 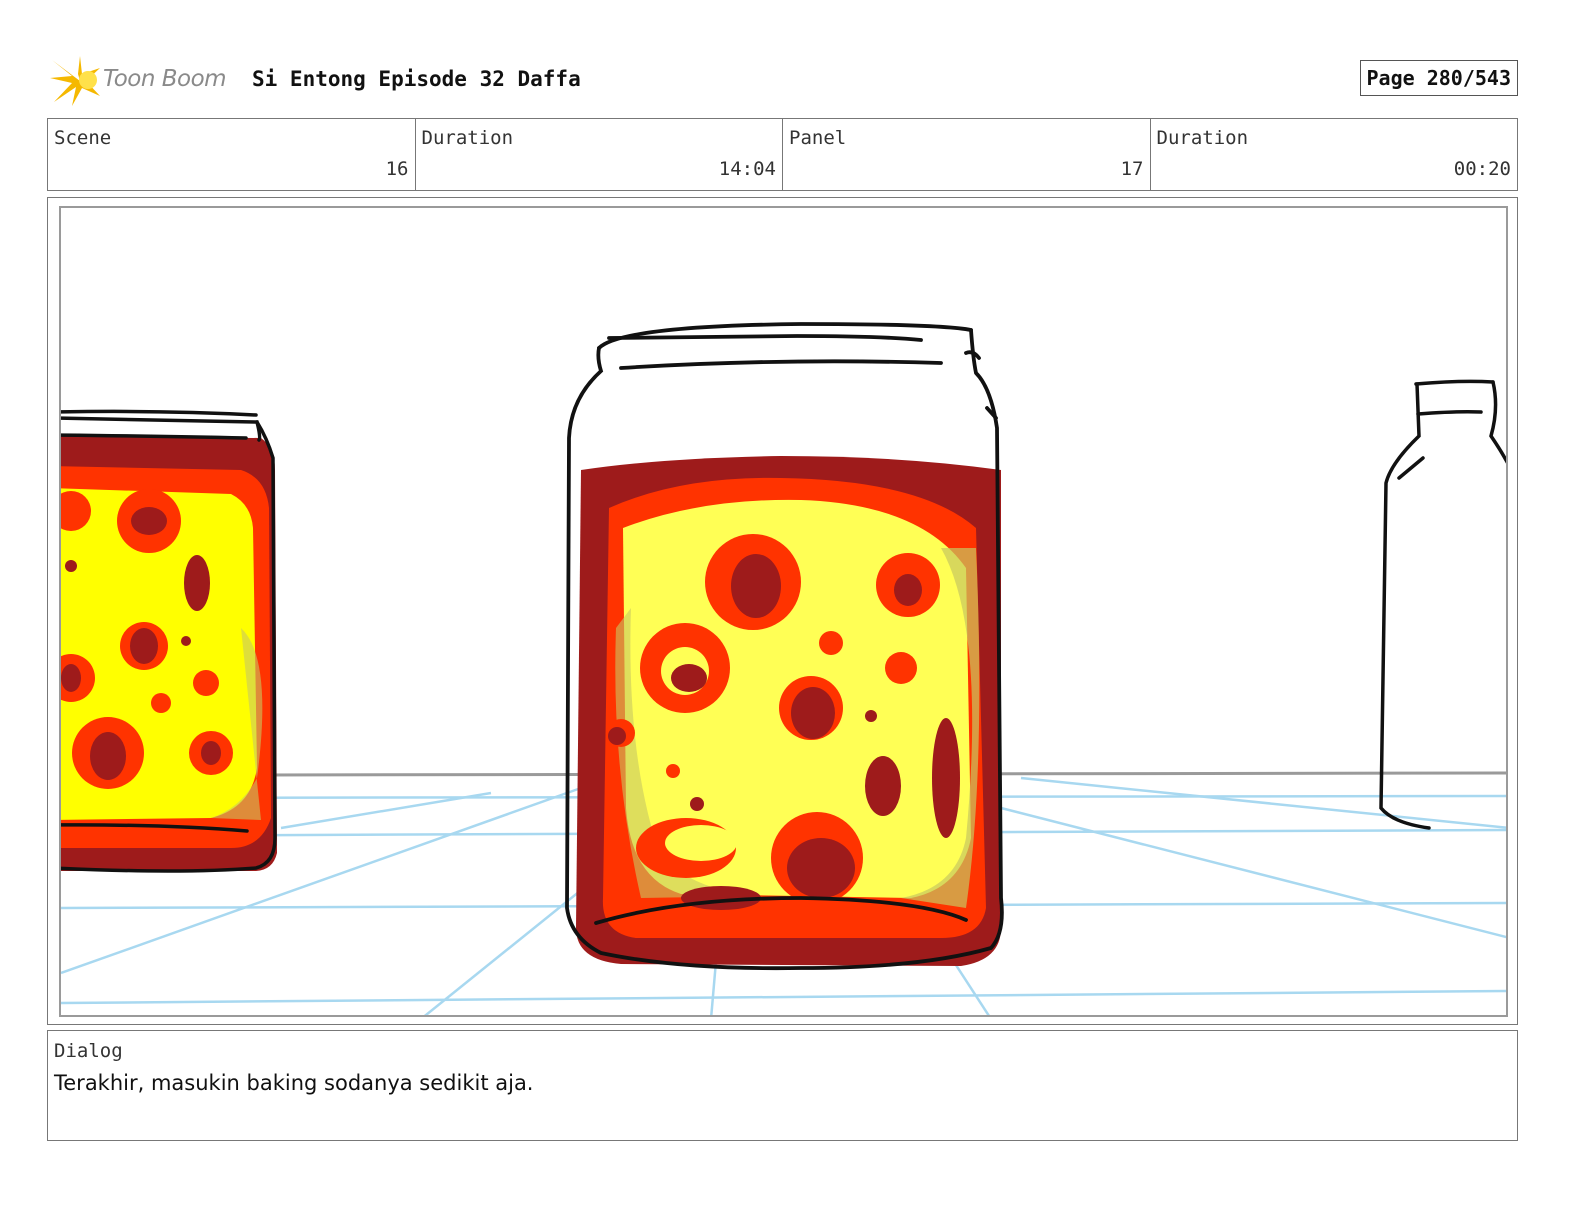 What do you see at coordinates (967, 154) in the screenshot?
I see `panel-cell: Panel 17` at bounding box center [967, 154].